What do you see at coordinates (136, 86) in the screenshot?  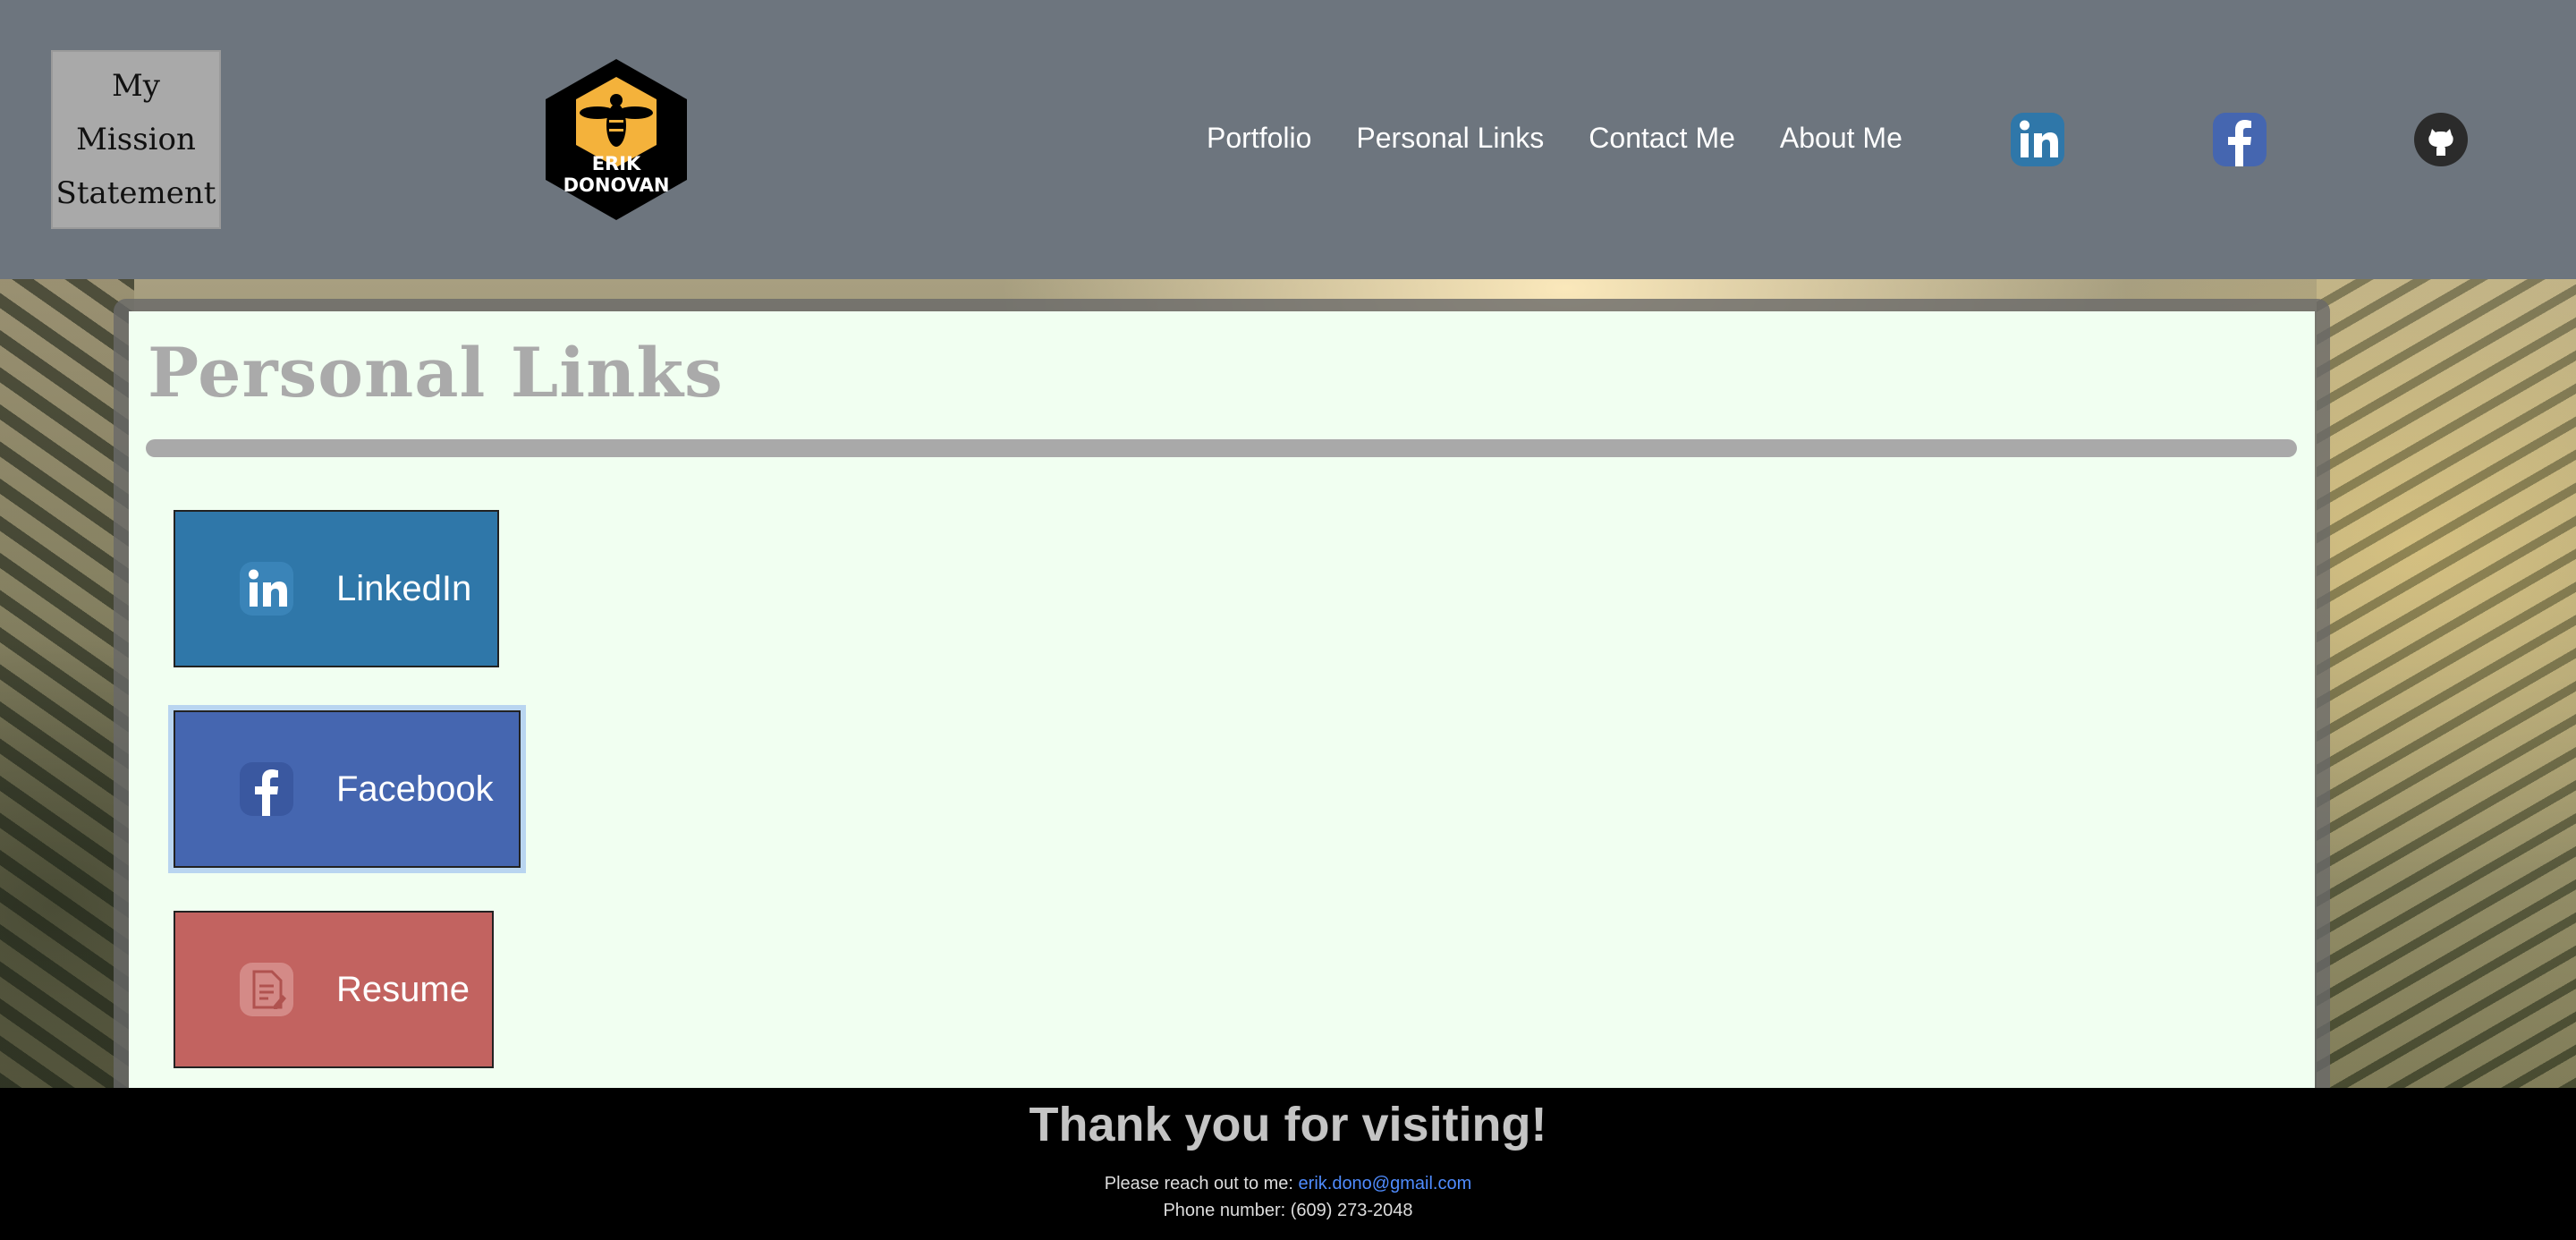 I see `mission-line: My` at bounding box center [136, 86].